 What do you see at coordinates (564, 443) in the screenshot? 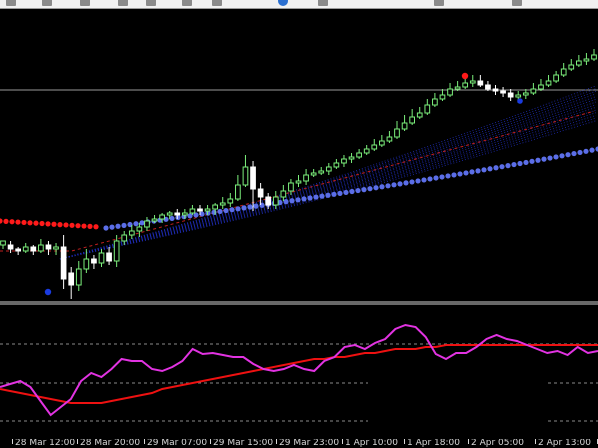
I see `time-label: 2 Apr 13:00` at bounding box center [564, 443].